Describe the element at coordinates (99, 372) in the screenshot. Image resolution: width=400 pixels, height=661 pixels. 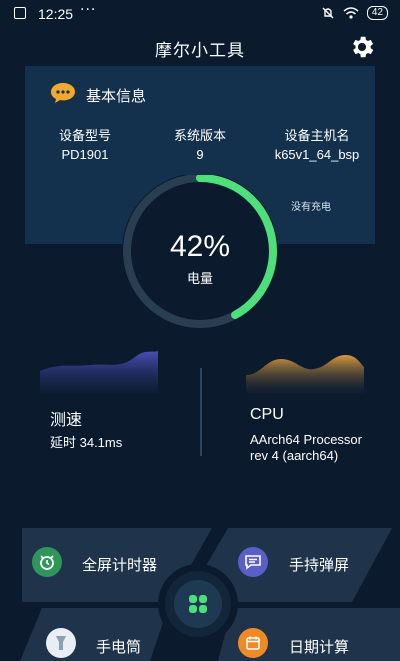
I see `speed-wave-graphic` at that location.